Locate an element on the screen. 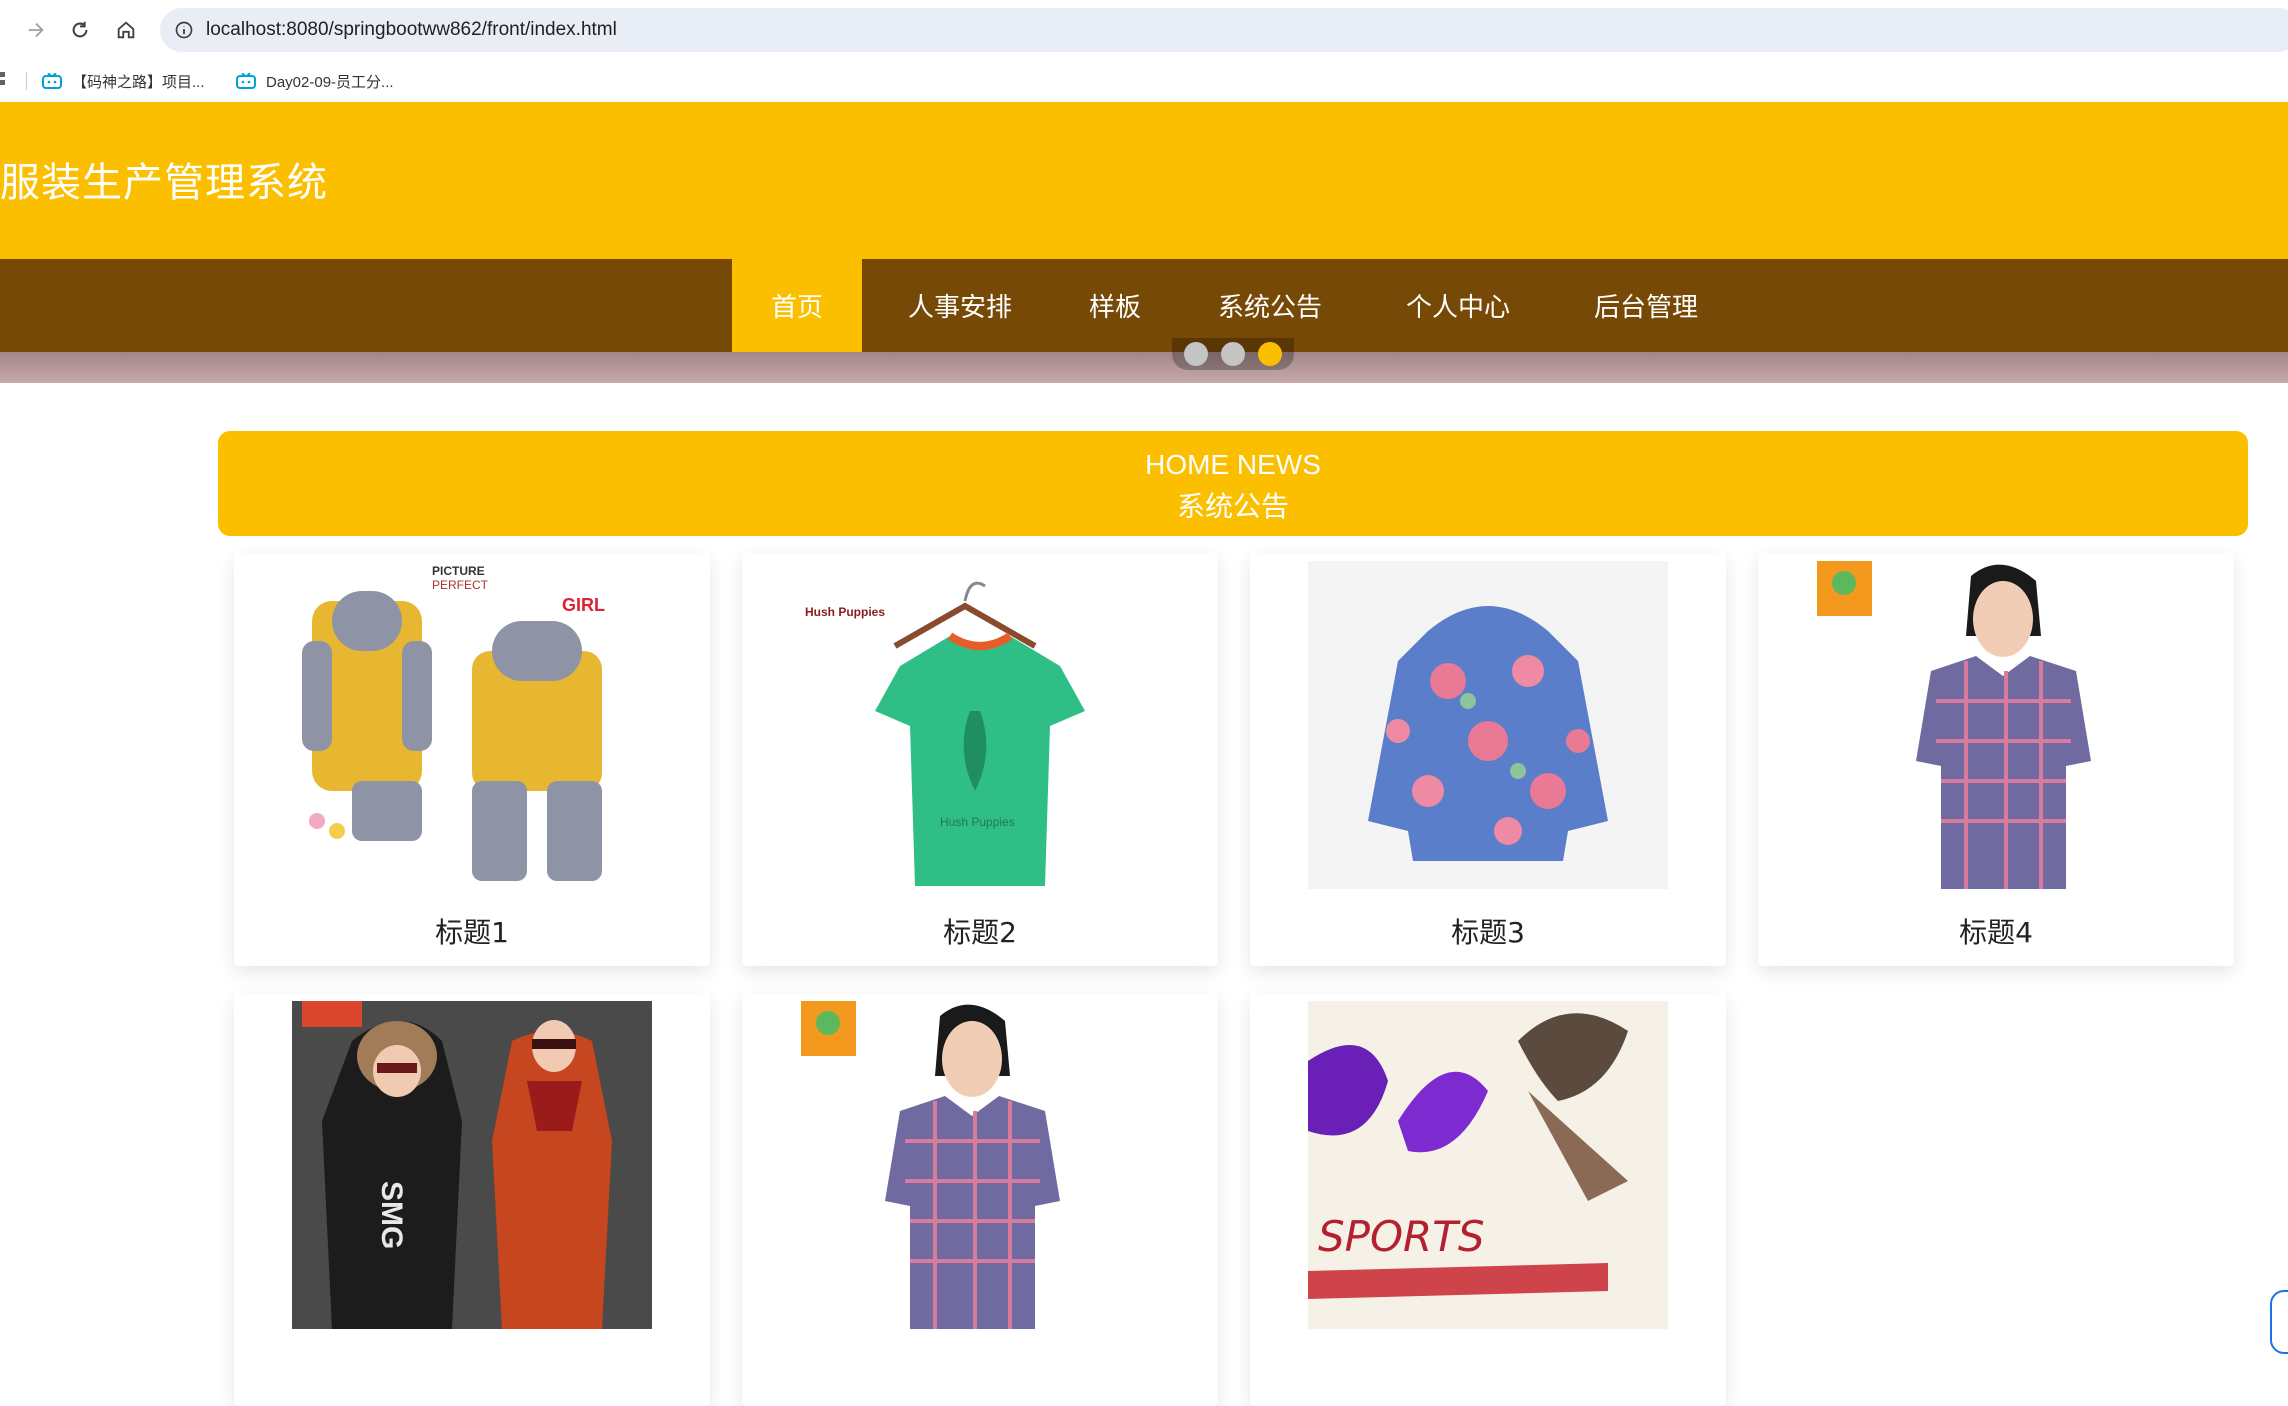  card-title: 标题1 is located at coordinates (472, 932).